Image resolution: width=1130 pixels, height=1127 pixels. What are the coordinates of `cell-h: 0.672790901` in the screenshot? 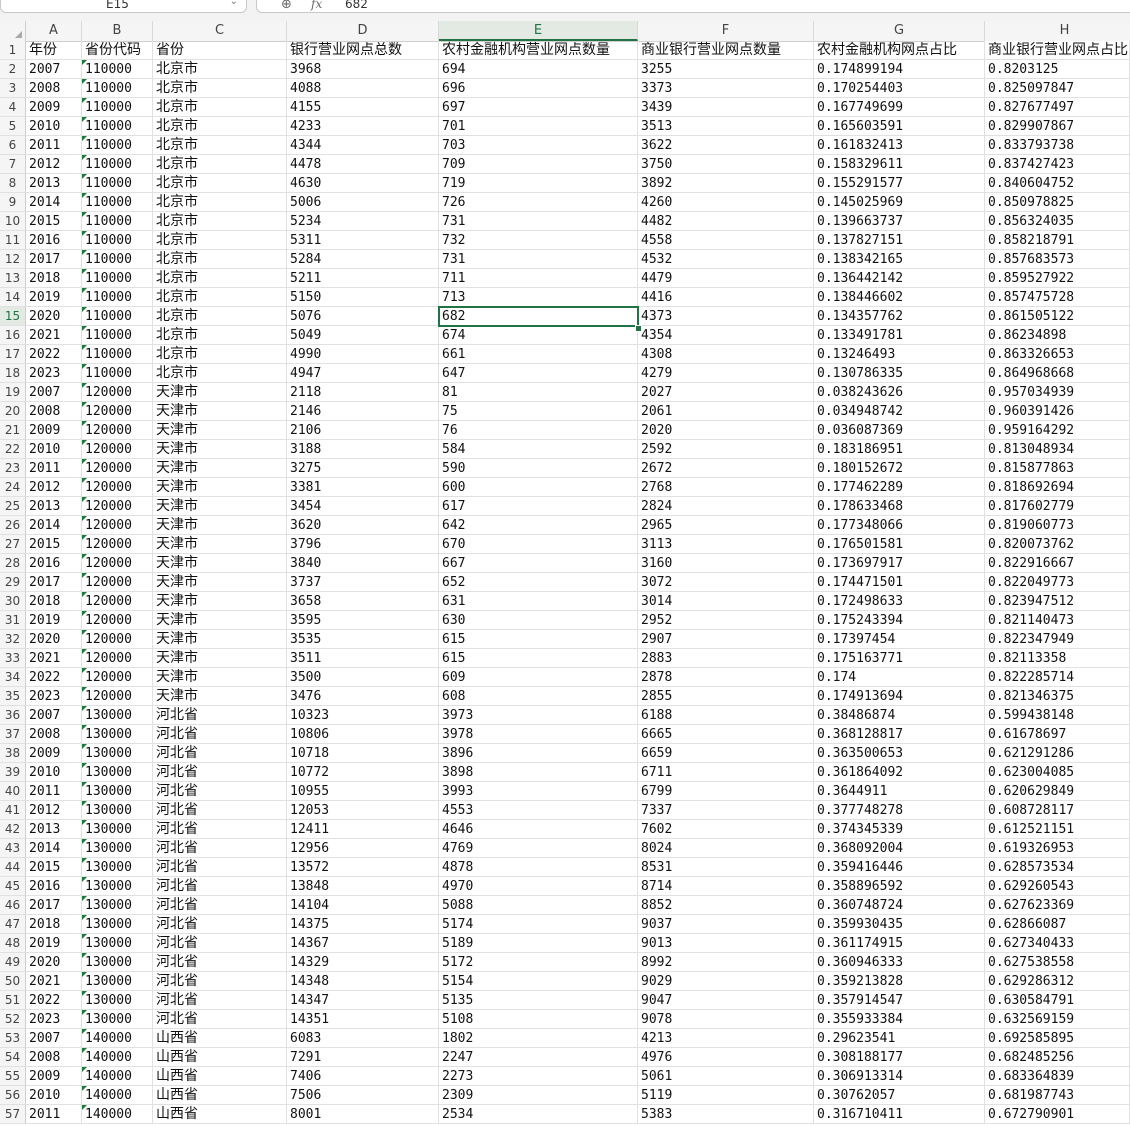 It's located at (1057, 1114).